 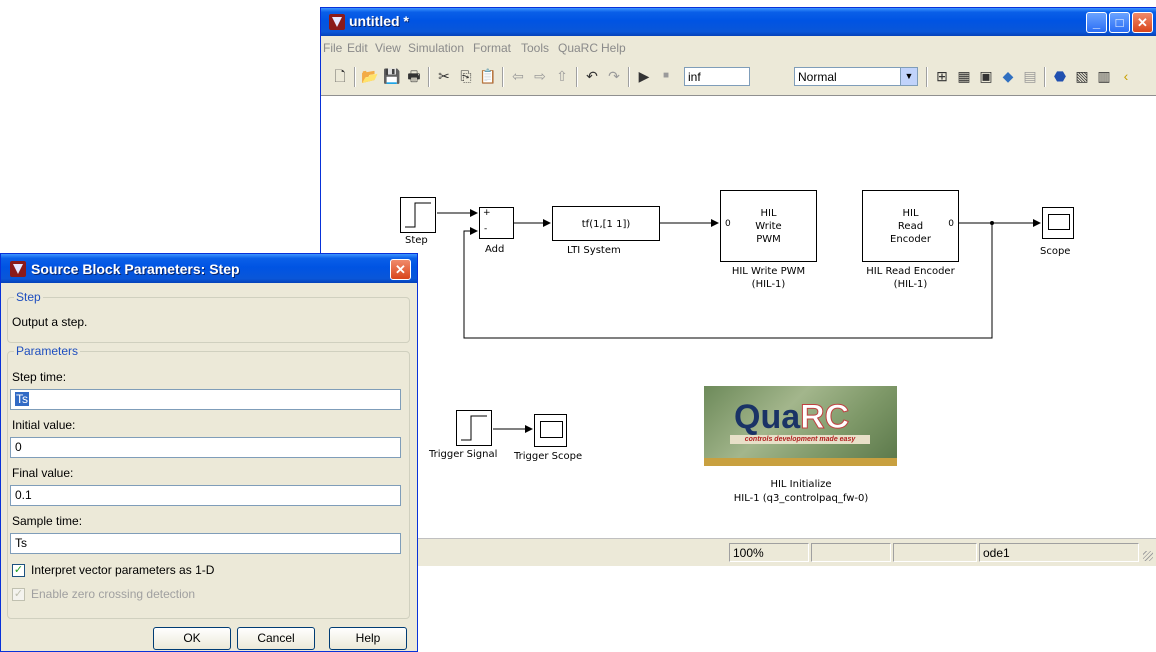 I want to click on menu-edit: Edit, so click(x=357, y=48).